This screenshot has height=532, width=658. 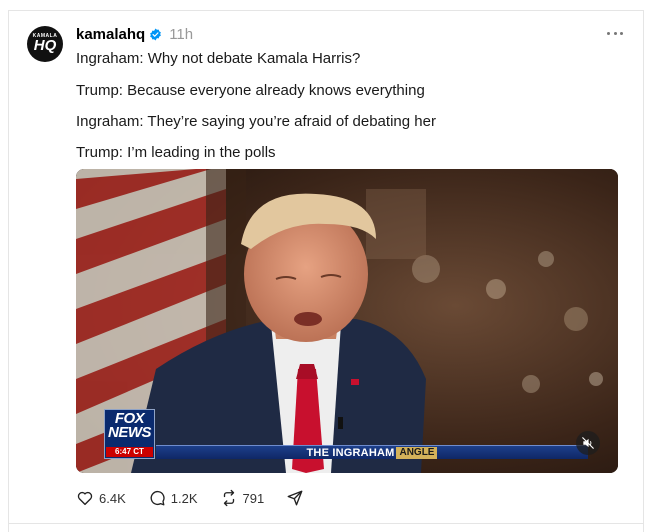 I want to click on show-lower-third: THE INGRAHAM ANGLE, so click(x=372, y=452).